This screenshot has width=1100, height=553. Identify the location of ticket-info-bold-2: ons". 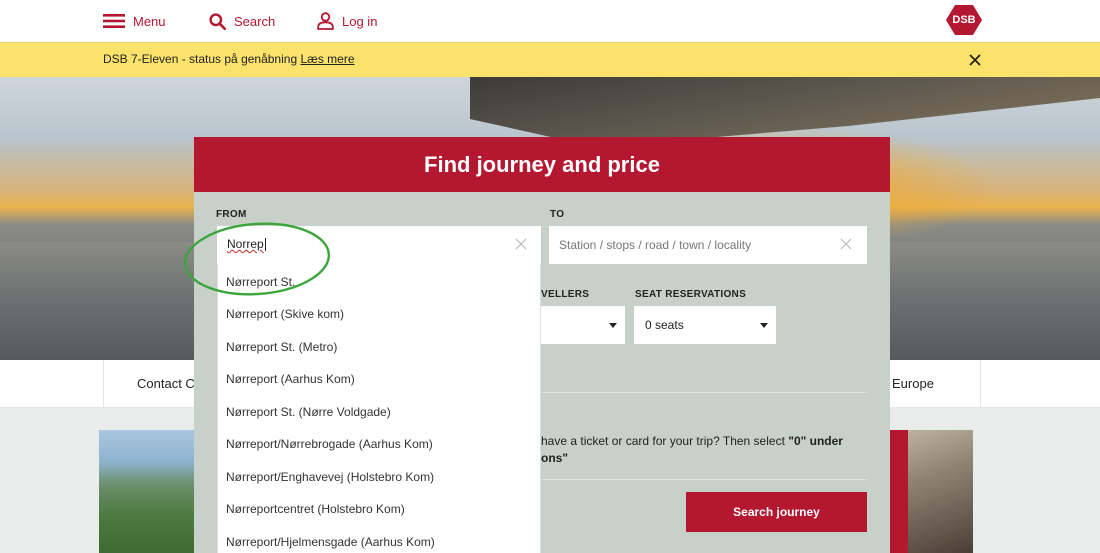
(555, 458).